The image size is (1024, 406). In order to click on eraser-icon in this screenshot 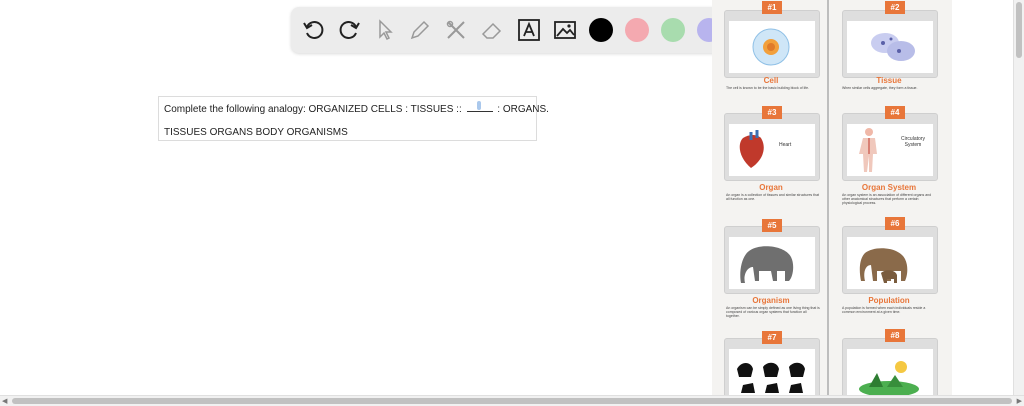, I will do `click(492, 30)`.